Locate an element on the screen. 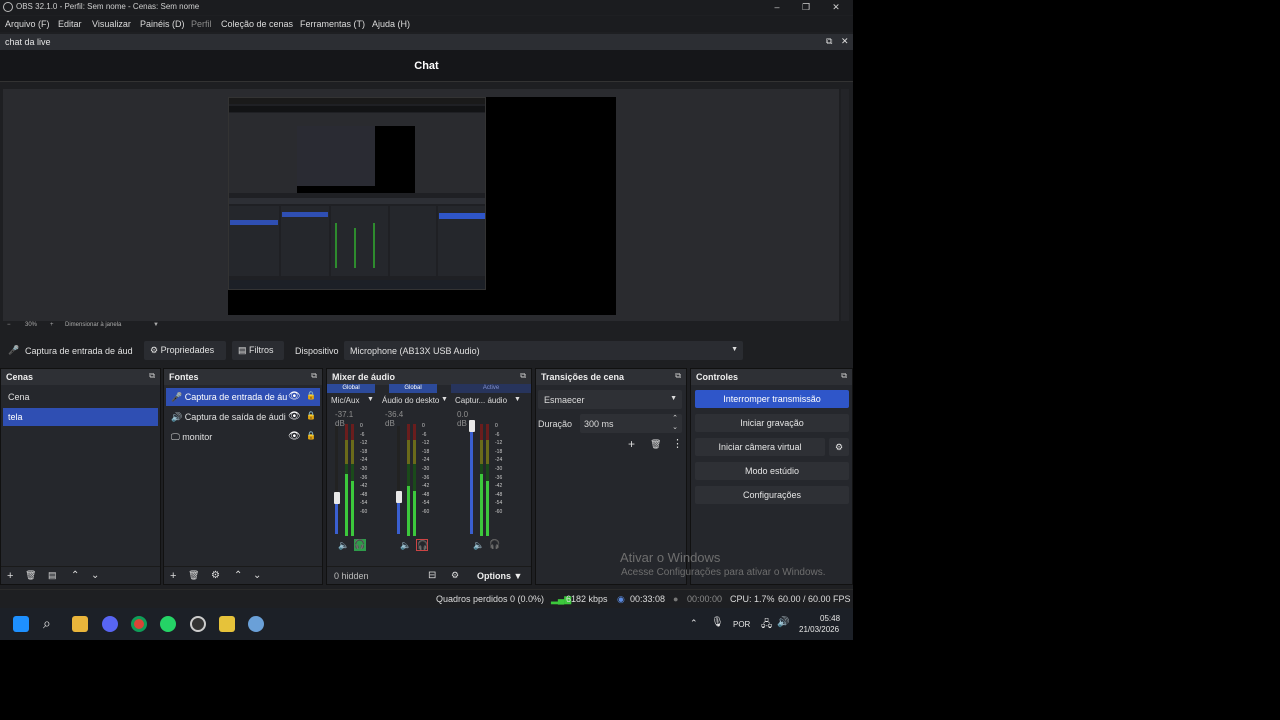 This screenshot has height=720, width=1280. settings-button: Configurações is located at coordinates (772, 495).